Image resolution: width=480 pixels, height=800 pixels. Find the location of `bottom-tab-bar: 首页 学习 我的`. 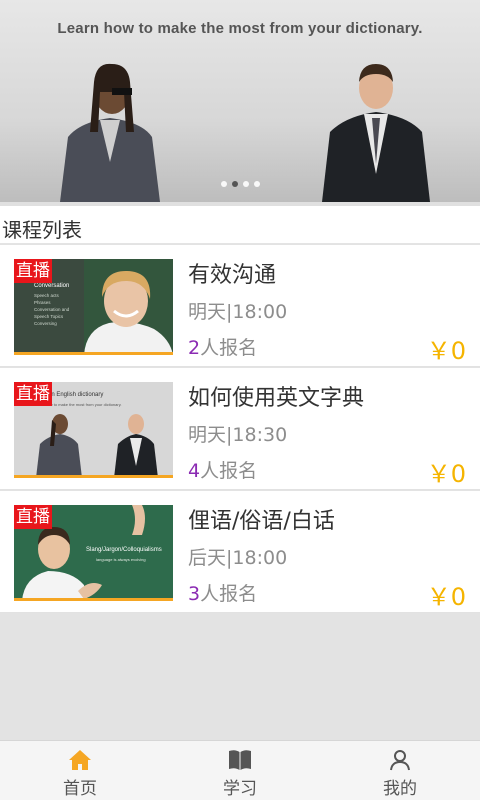

bottom-tab-bar: 首页 学习 我的 is located at coordinates (240, 770).